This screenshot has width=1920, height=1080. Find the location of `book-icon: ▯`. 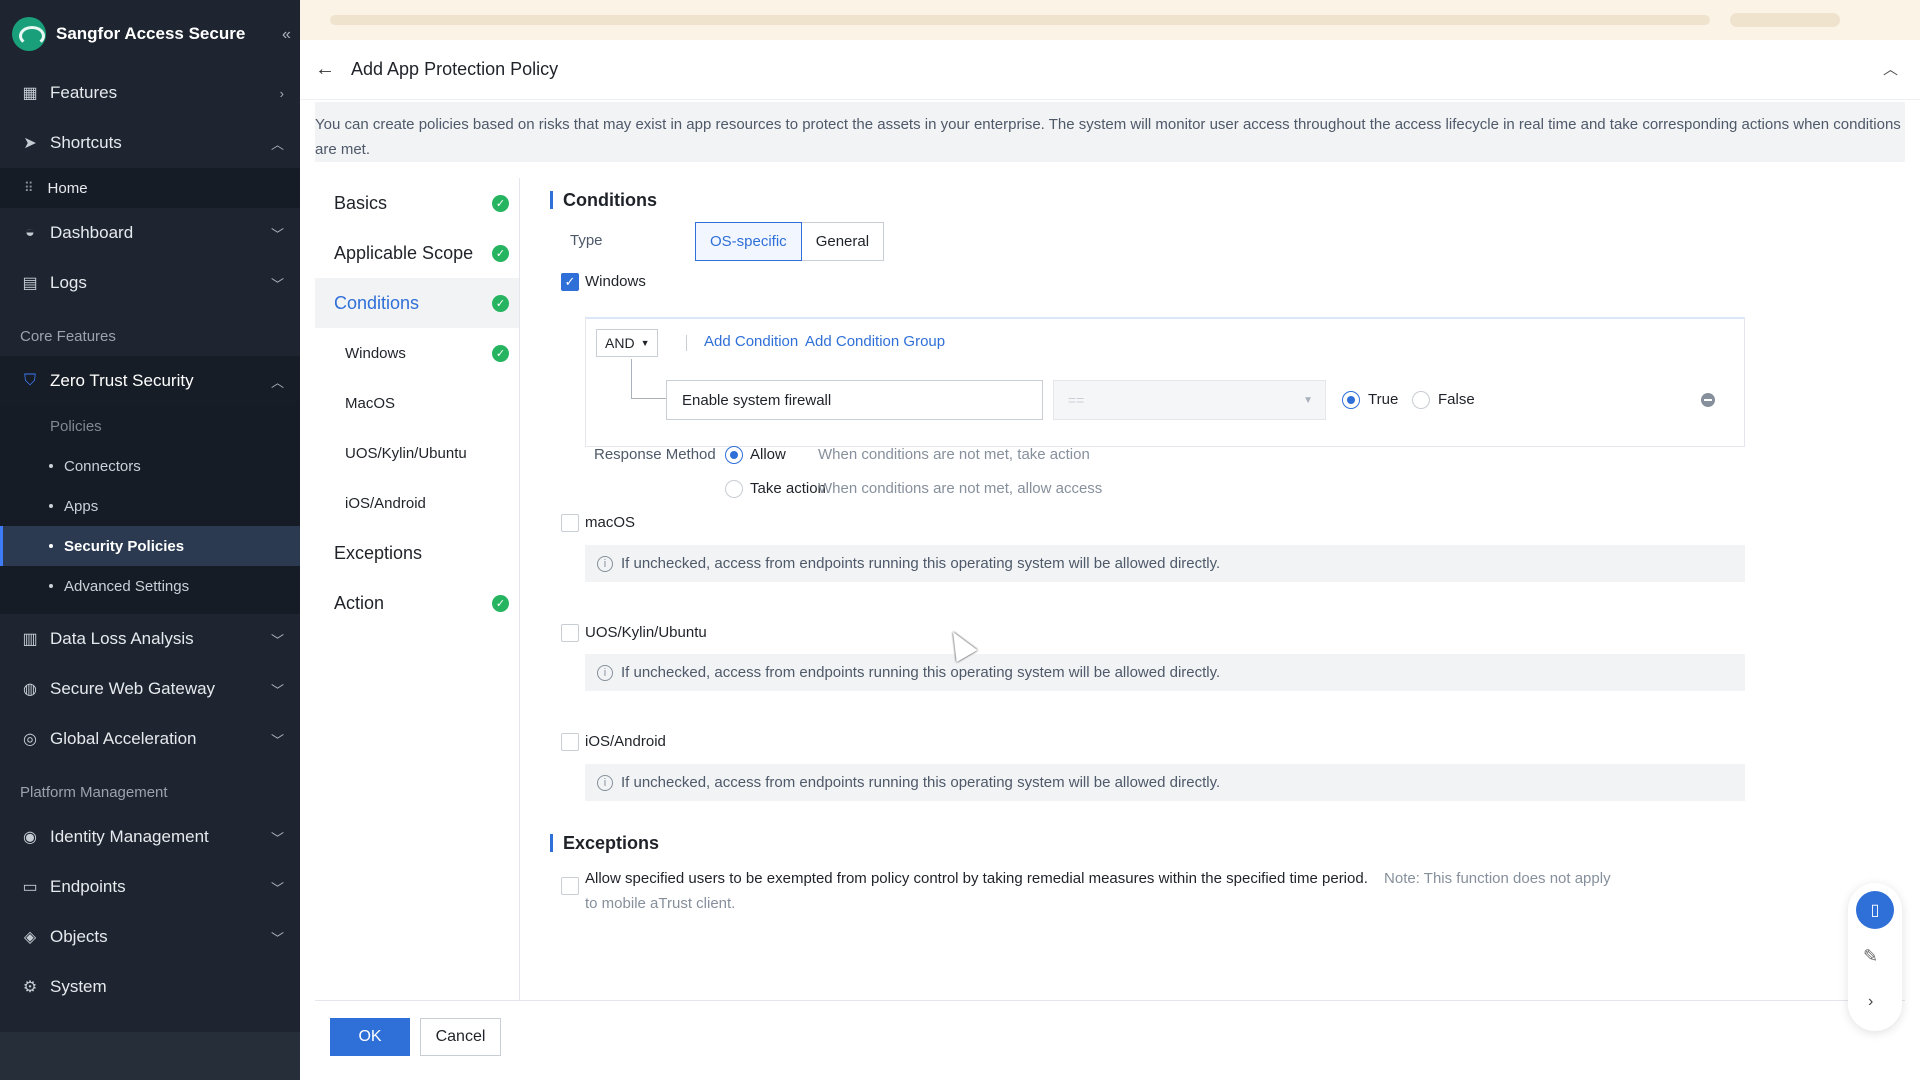

book-icon: ▯ is located at coordinates (1875, 910).